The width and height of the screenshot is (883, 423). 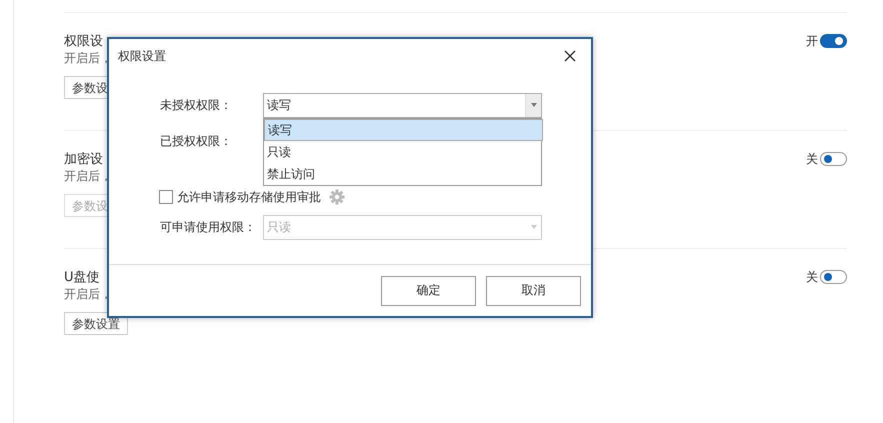 I want to click on section-title: 加密设, so click(x=83, y=159).